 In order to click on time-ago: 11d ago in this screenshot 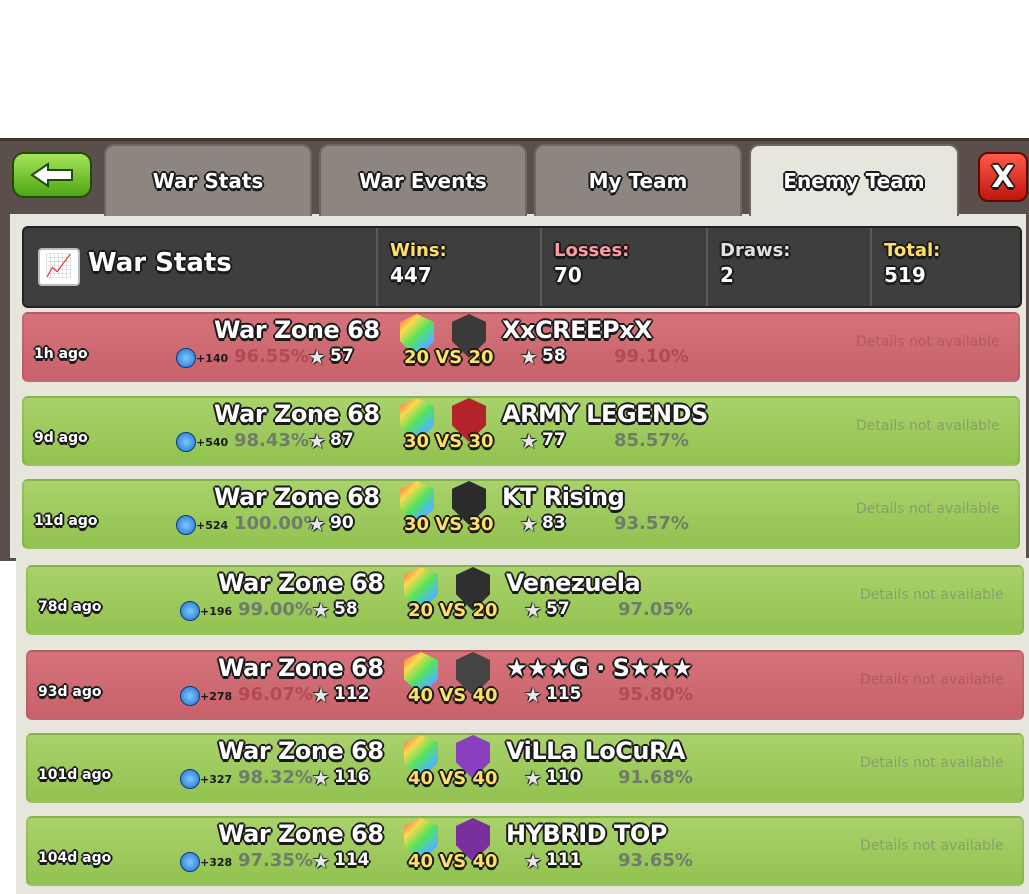, I will do `click(66, 521)`.